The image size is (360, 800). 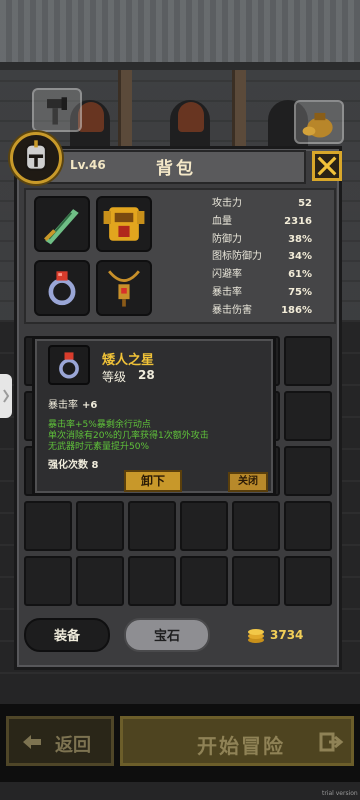 I want to click on knight-helmet-icon, so click(x=36, y=158).